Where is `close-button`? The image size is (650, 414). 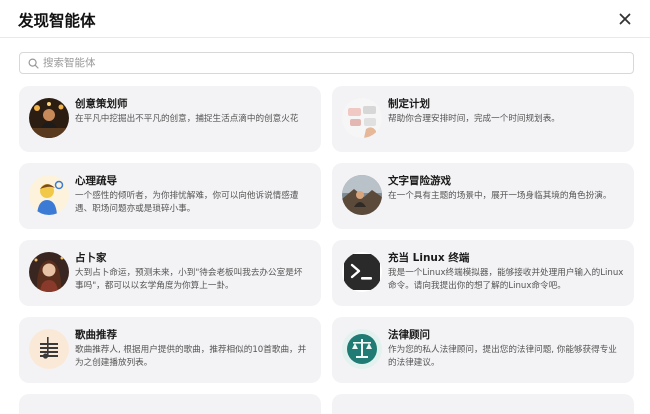 close-button is located at coordinates (625, 19).